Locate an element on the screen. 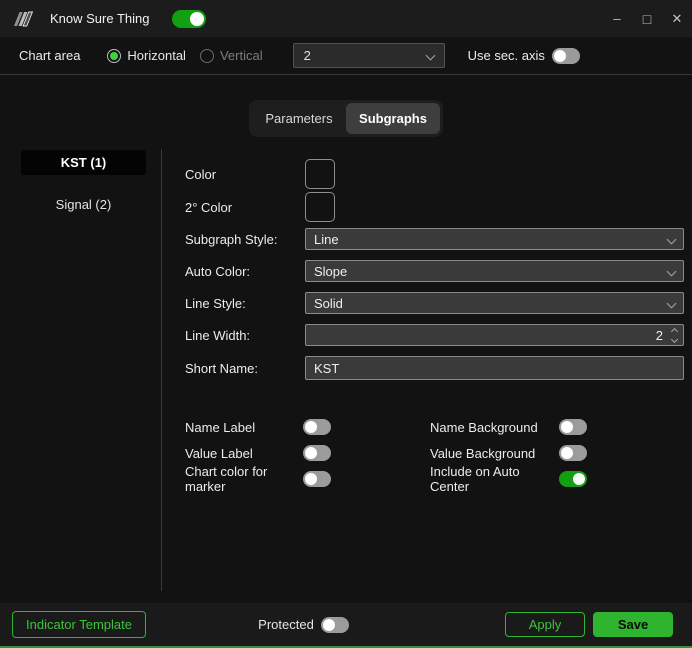 The height and width of the screenshot is (648, 692). indicator-enabled-toggle is located at coordinates (188, 18).